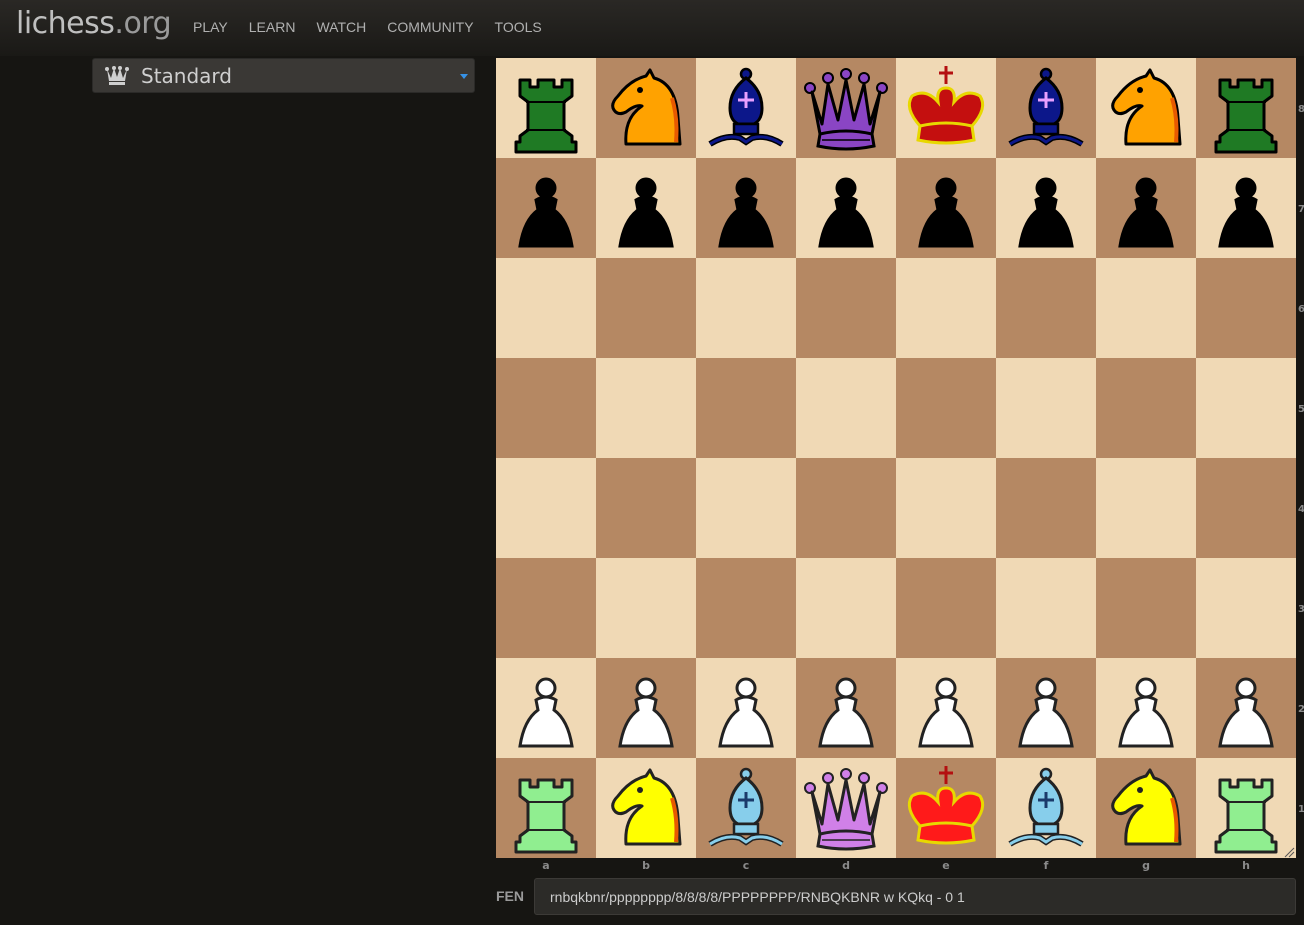 The image size is (1304, 925). I want to click on square-f6, so click(1046, 308).